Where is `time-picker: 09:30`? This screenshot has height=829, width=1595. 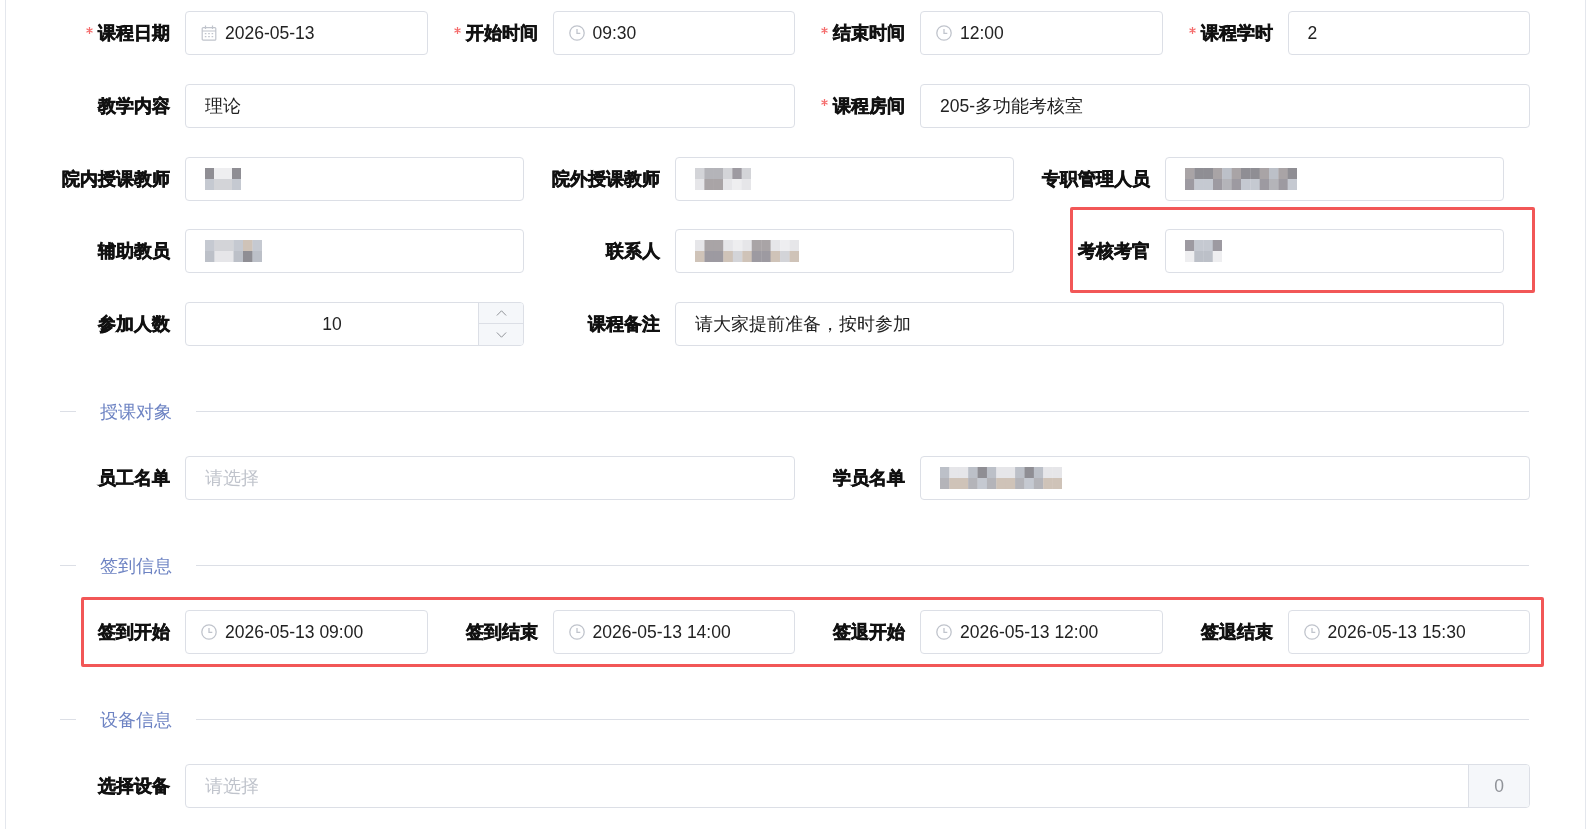
time-picker: 09:30 is located at coordinates (673, 33).